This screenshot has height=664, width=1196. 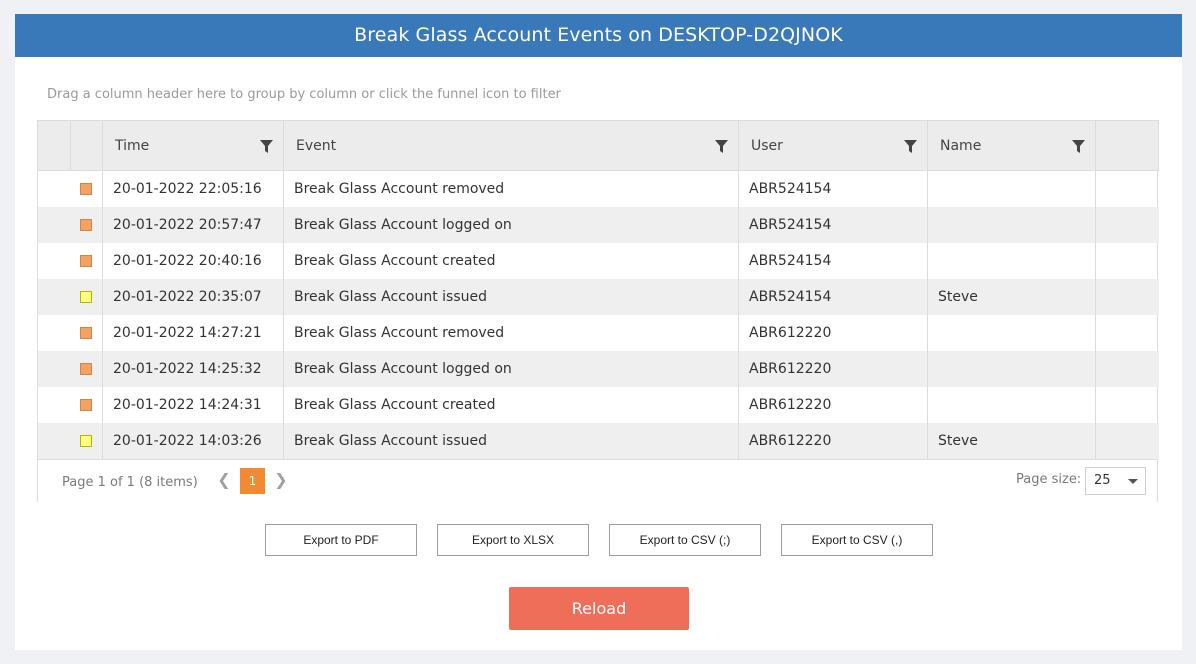 What do you see at coordinates (599, 608) in the screenshot?
I see `reload-button: Reload` at bounding box center [599, 608].